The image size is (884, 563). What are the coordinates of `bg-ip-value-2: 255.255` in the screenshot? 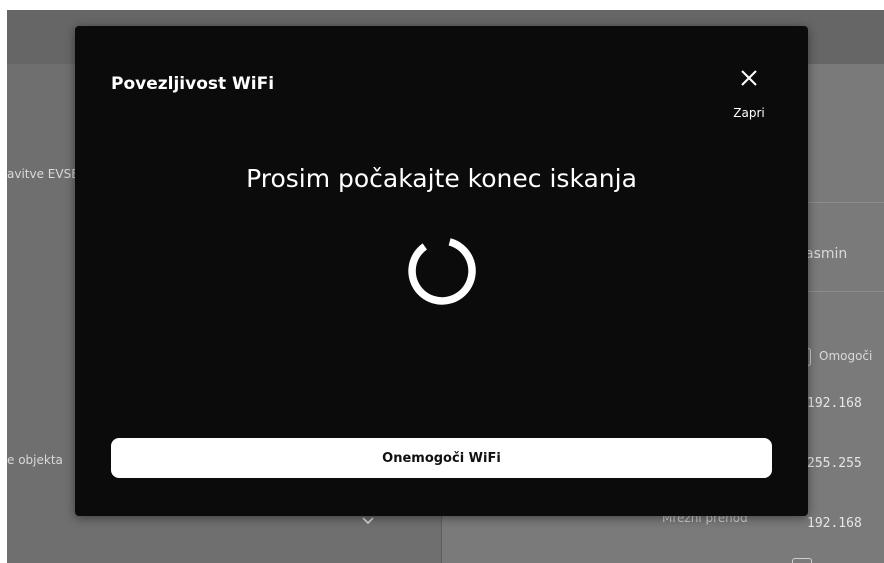 It's located at (834, 463).